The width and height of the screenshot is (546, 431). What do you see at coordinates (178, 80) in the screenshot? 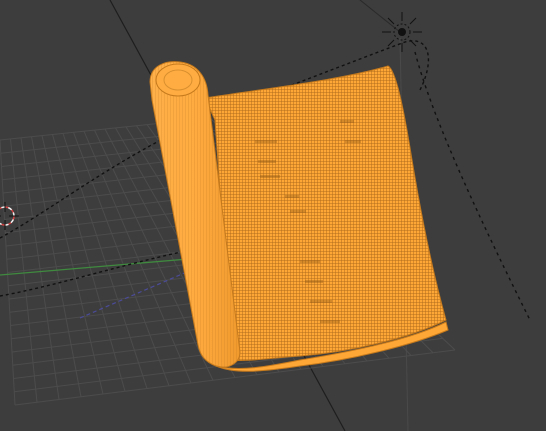
I see `scroll-roll-end` at bounding box center [178, 80].